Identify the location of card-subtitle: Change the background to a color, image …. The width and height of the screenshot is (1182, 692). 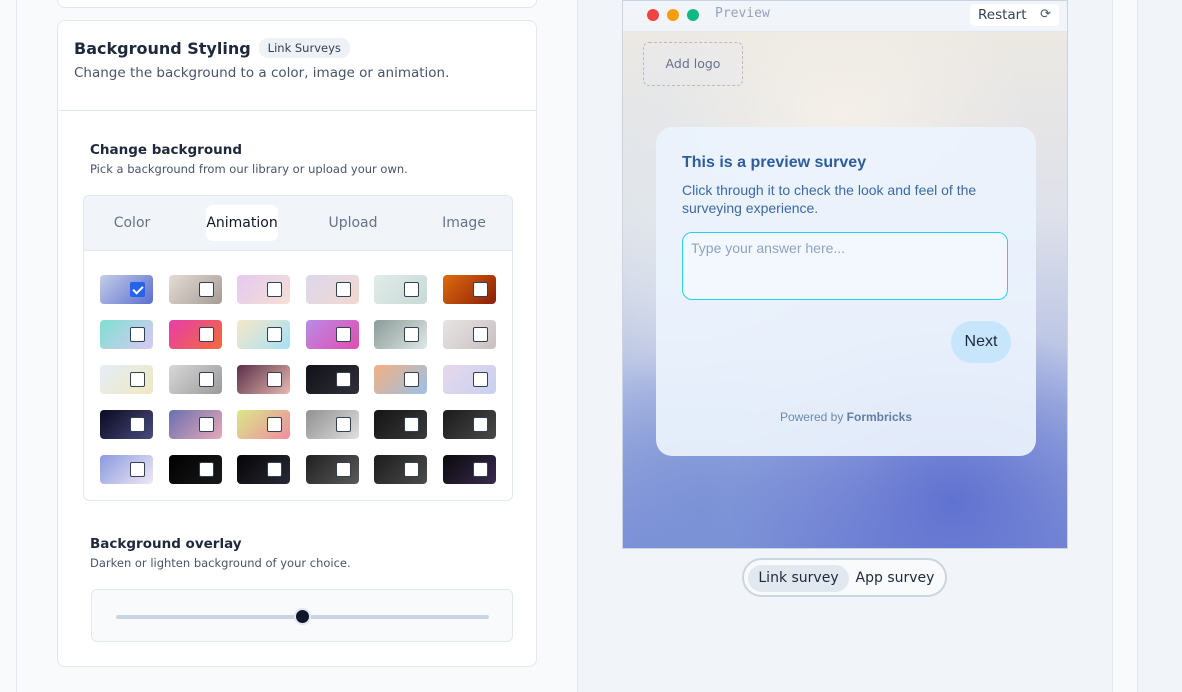
(262, 73).